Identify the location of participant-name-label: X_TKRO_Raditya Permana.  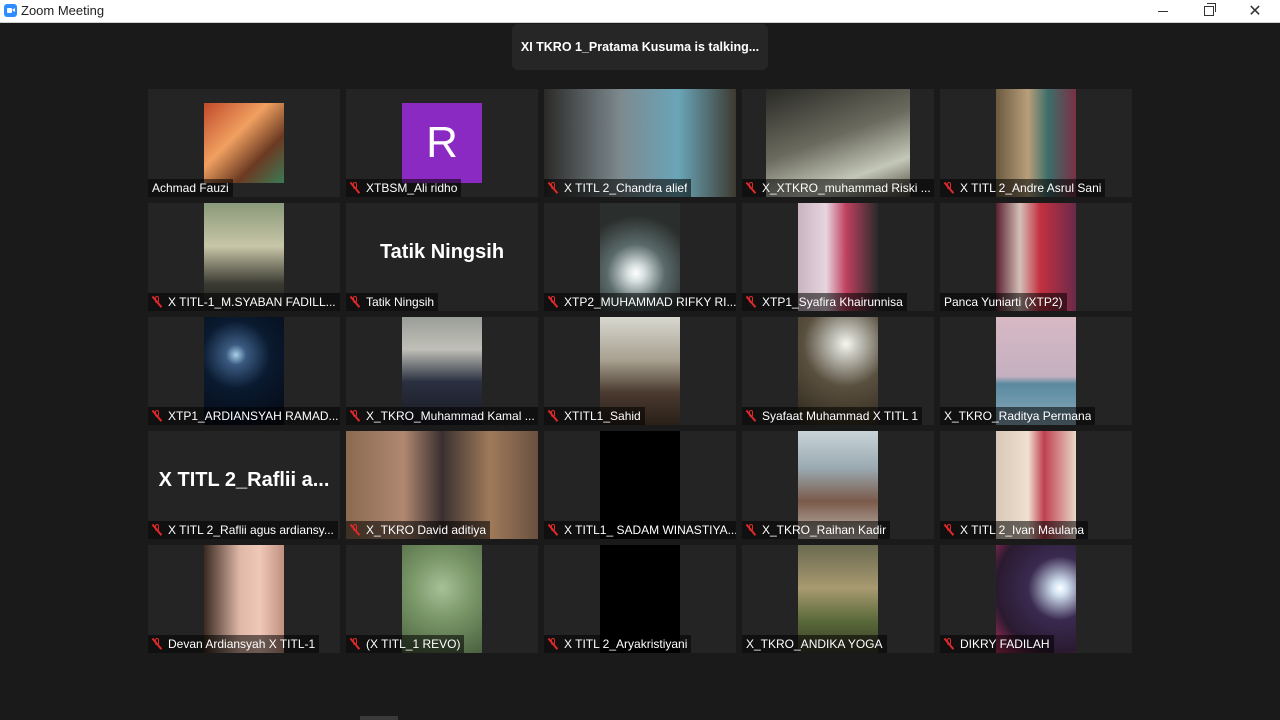
(1018, 416).